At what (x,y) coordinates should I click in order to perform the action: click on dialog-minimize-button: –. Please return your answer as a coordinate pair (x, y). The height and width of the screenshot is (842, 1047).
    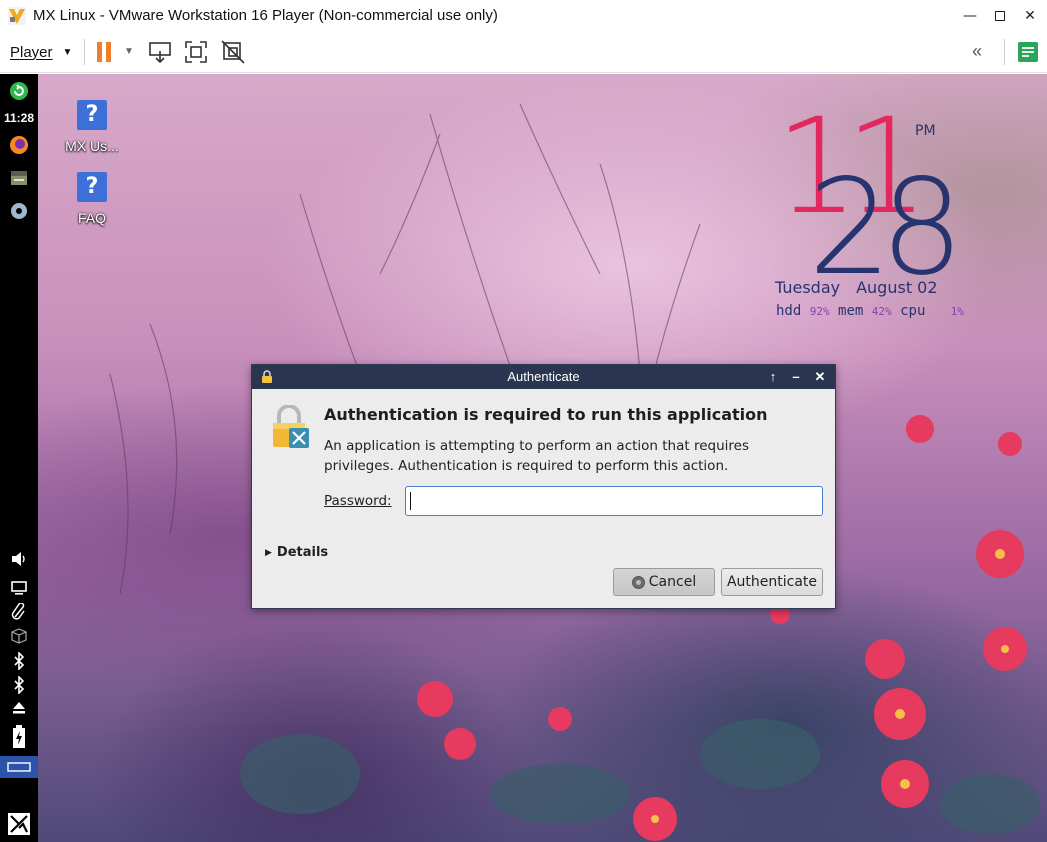
    Looking at the image, I should click on (796, 377).